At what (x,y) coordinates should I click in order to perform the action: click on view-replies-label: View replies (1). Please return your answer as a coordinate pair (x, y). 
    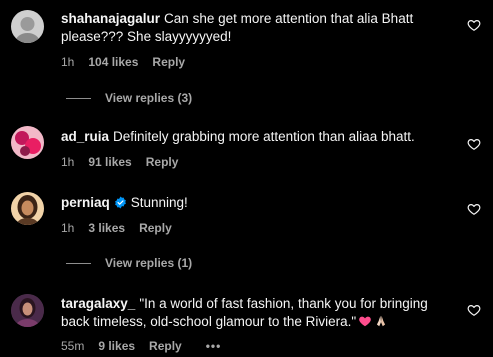
    Looking at the image, I should click on (149, 263).